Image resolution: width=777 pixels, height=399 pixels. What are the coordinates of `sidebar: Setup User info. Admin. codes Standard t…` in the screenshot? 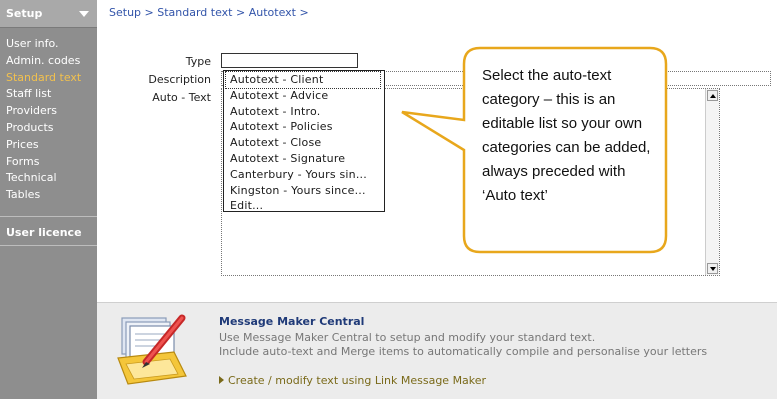 It's located at (48, 199).